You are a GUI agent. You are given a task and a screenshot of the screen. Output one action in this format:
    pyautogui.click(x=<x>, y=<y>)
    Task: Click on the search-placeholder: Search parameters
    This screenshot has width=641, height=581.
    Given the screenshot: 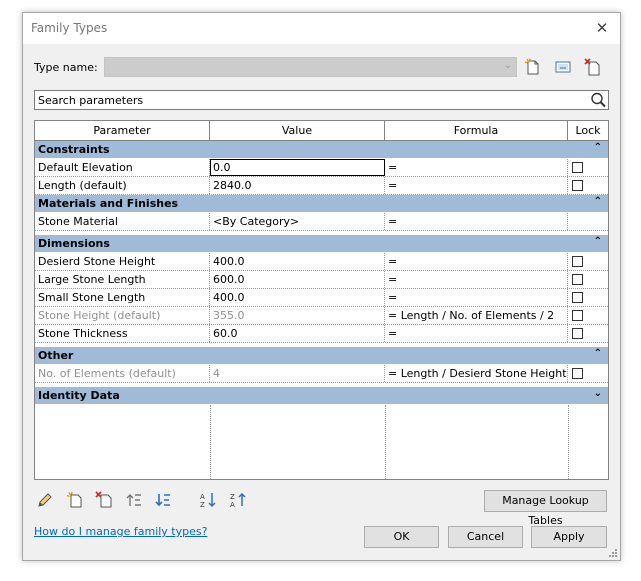 What is the action you would take?
    pyautogui.click(x=91, y=100)
    